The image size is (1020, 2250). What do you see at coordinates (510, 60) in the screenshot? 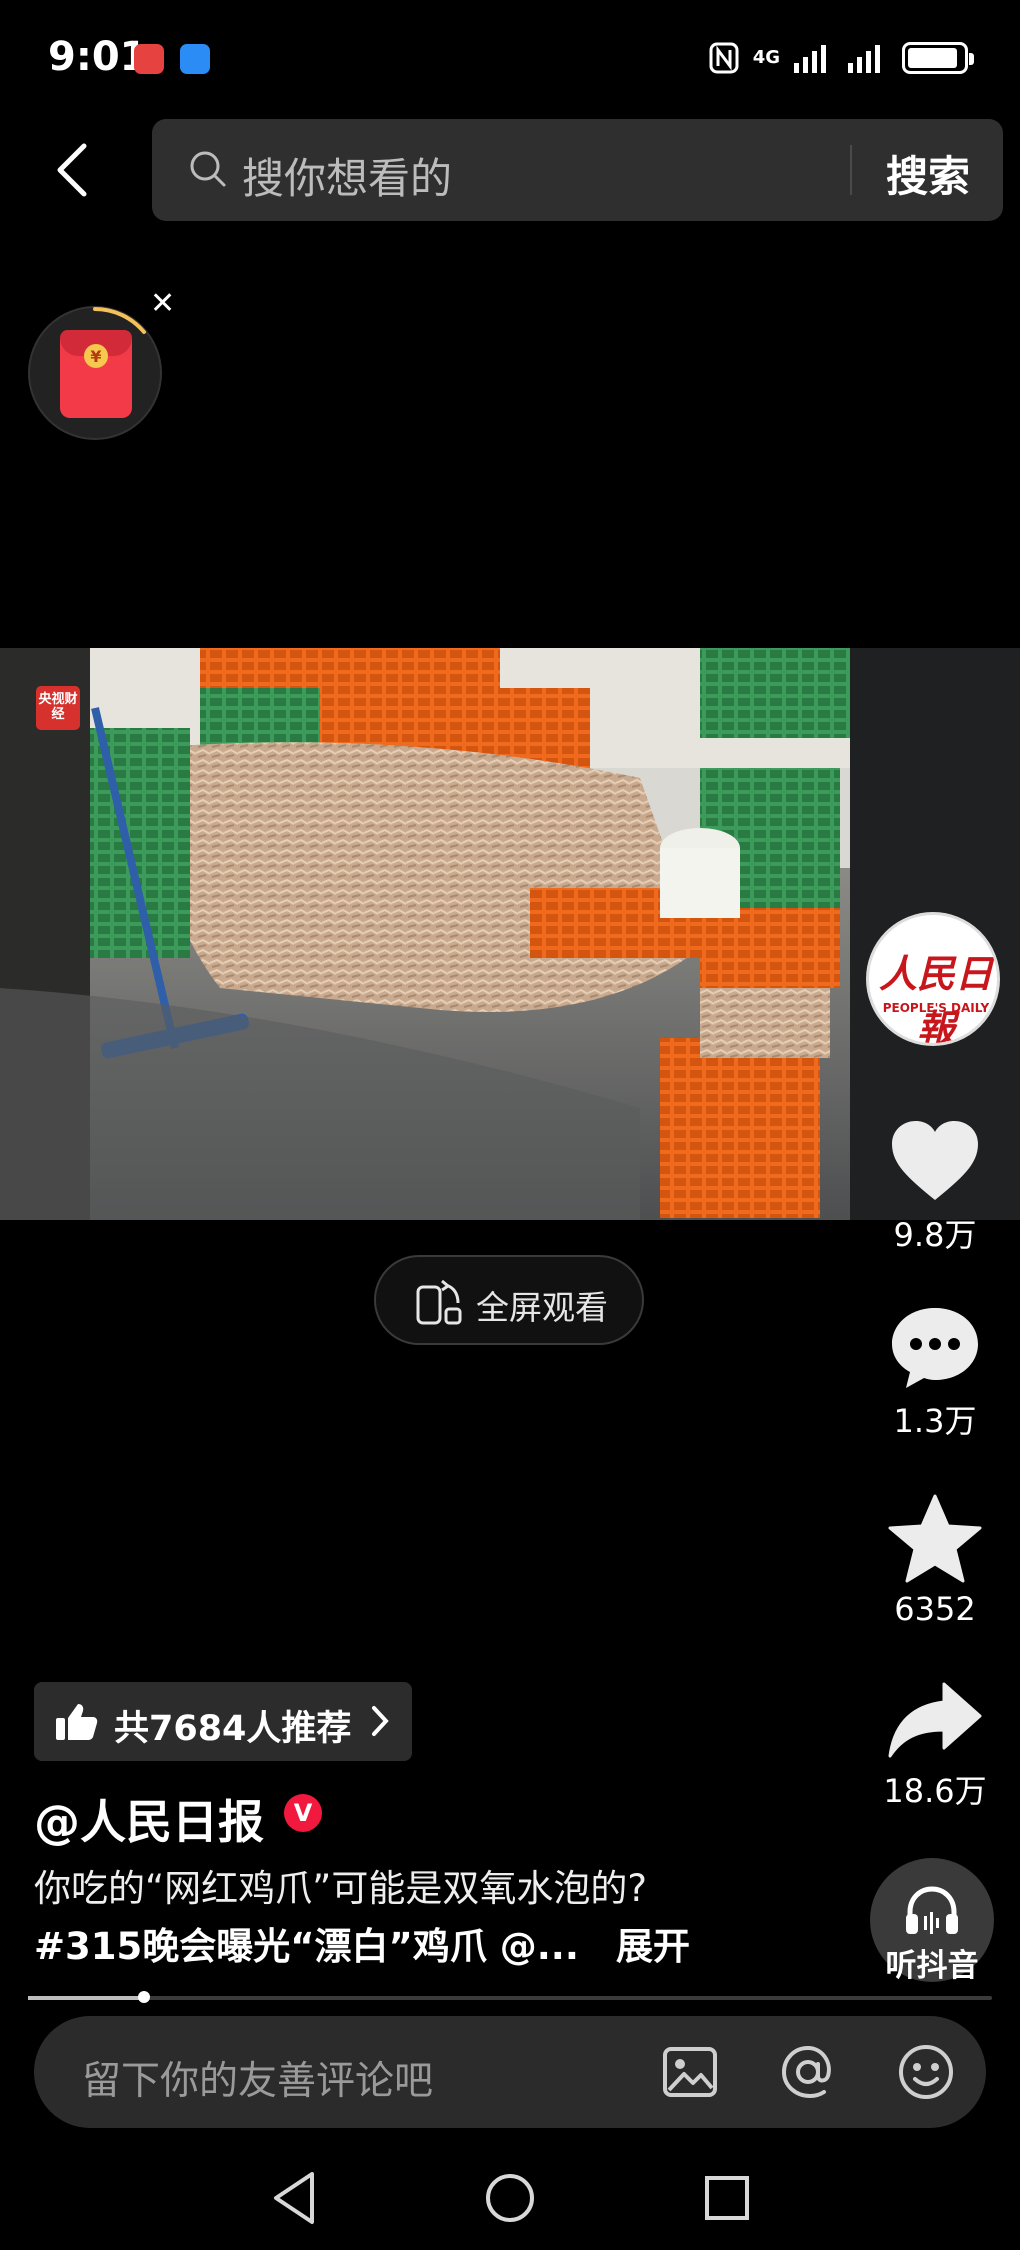
I see `status-bar: 9:01 4G` at bounding box center [510, 60].